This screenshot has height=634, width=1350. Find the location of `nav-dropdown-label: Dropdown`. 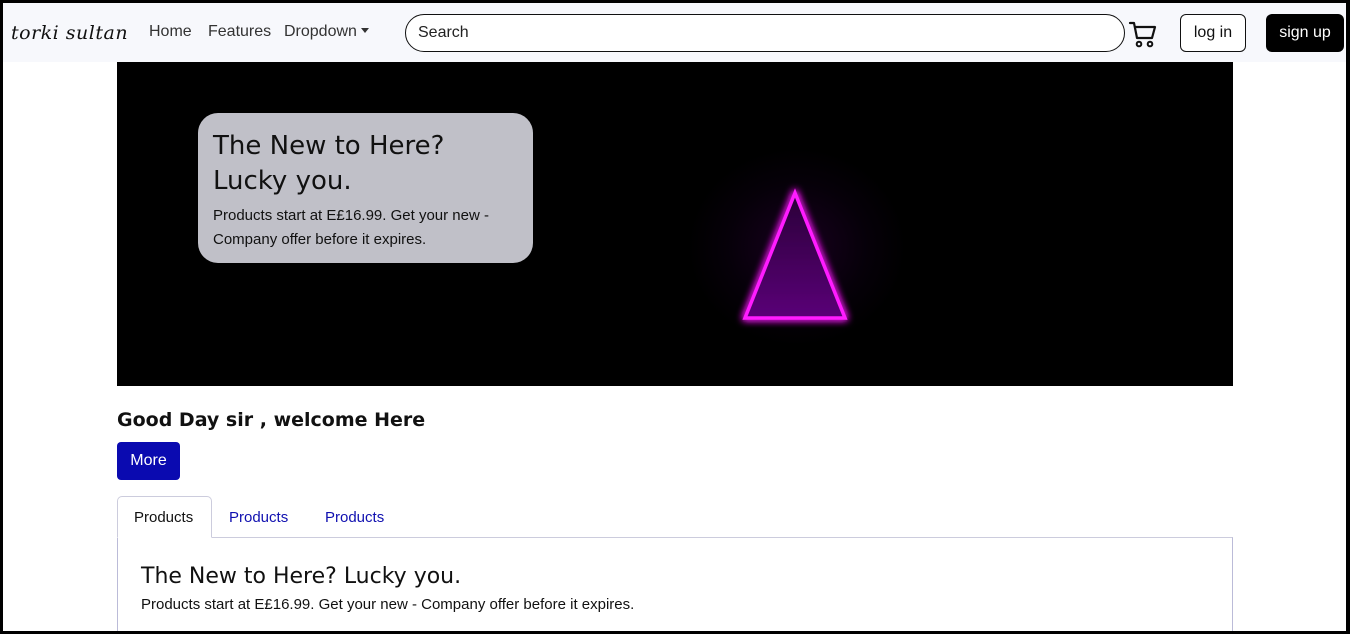

nav-dropdown-label: Dropdown is located at coordinates (320, 31).